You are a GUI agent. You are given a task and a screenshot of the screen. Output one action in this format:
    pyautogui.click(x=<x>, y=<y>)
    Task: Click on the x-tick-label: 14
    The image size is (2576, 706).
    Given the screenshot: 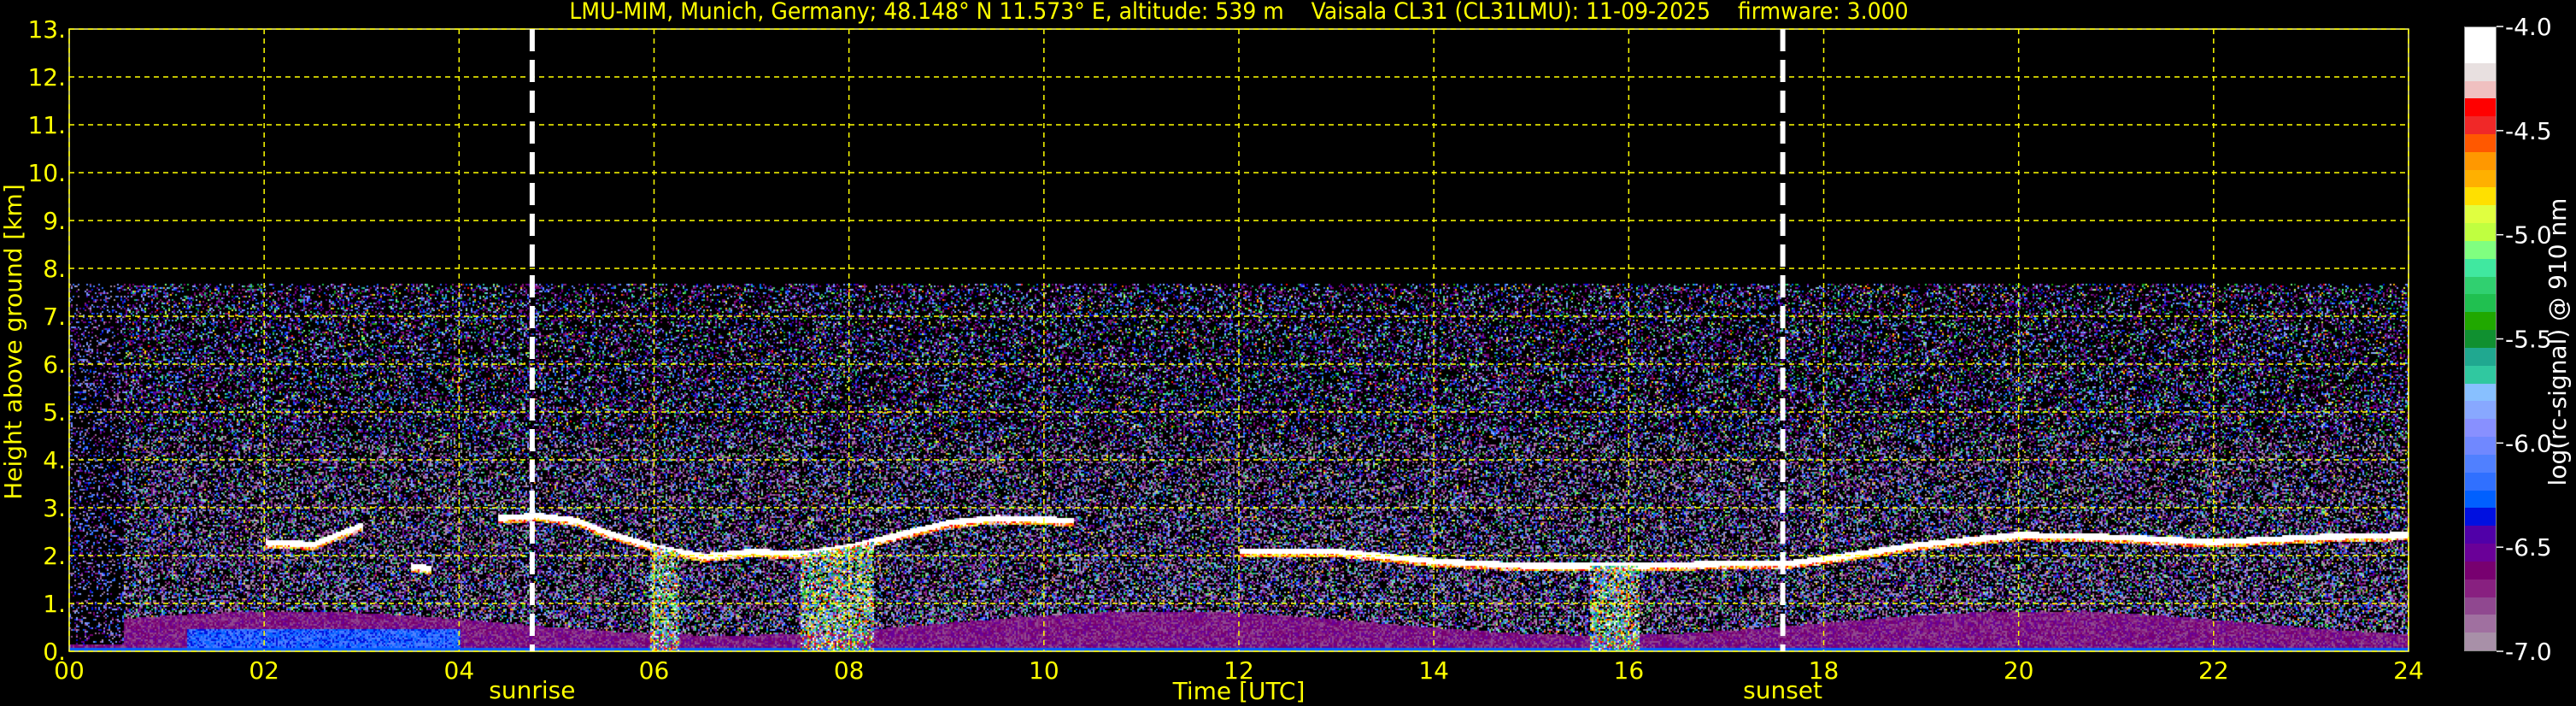 What is the action you would take?
    pyautogui.click(x=1433, y=670)
    